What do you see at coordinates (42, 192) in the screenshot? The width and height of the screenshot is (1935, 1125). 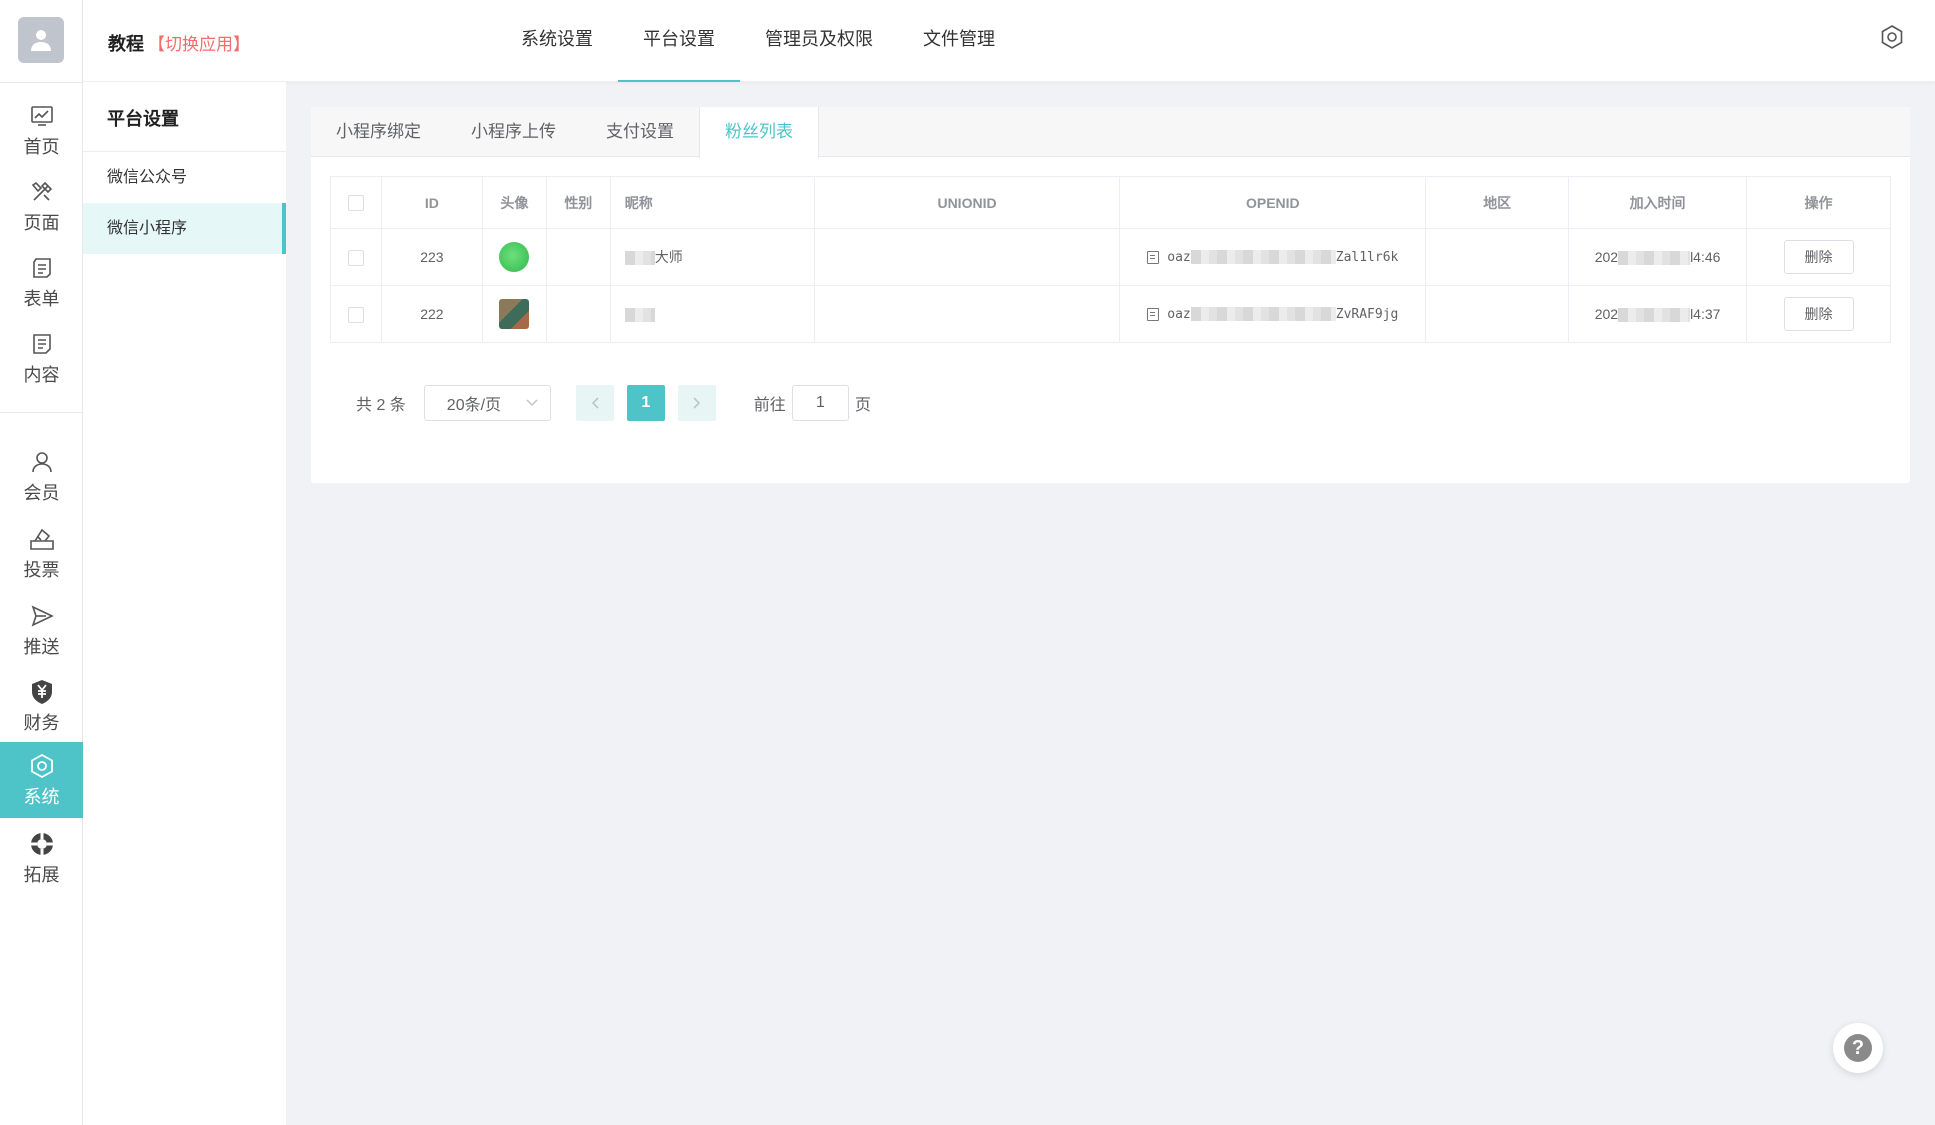 I see `tools-icon` at bounding box center [42, 192].